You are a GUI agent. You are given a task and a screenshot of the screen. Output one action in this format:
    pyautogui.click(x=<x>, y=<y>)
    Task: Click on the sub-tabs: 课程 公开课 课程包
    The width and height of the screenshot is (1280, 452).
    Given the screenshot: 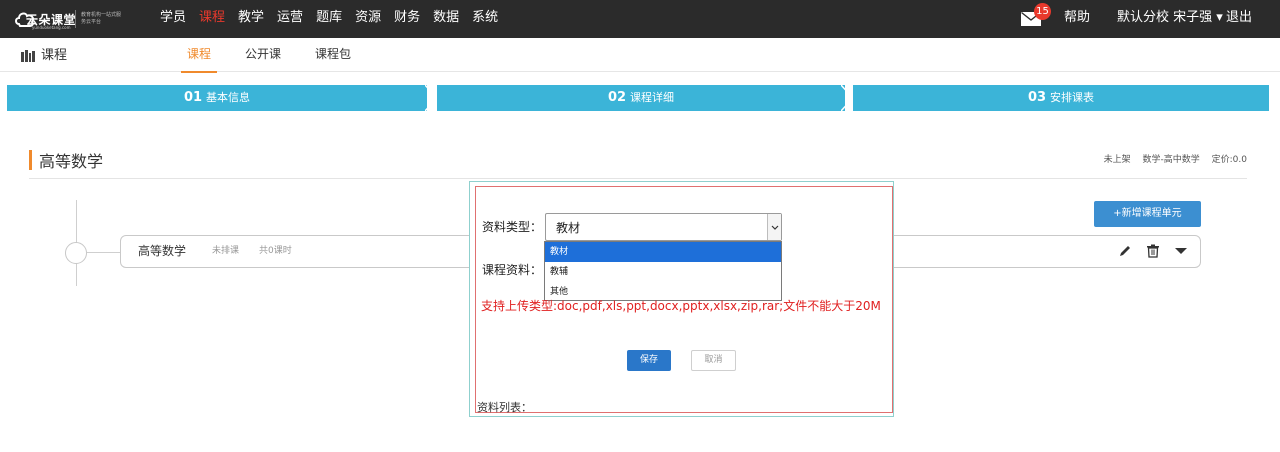 What is the action you would take?
    pyautogui.click(x=280, y=55)
    